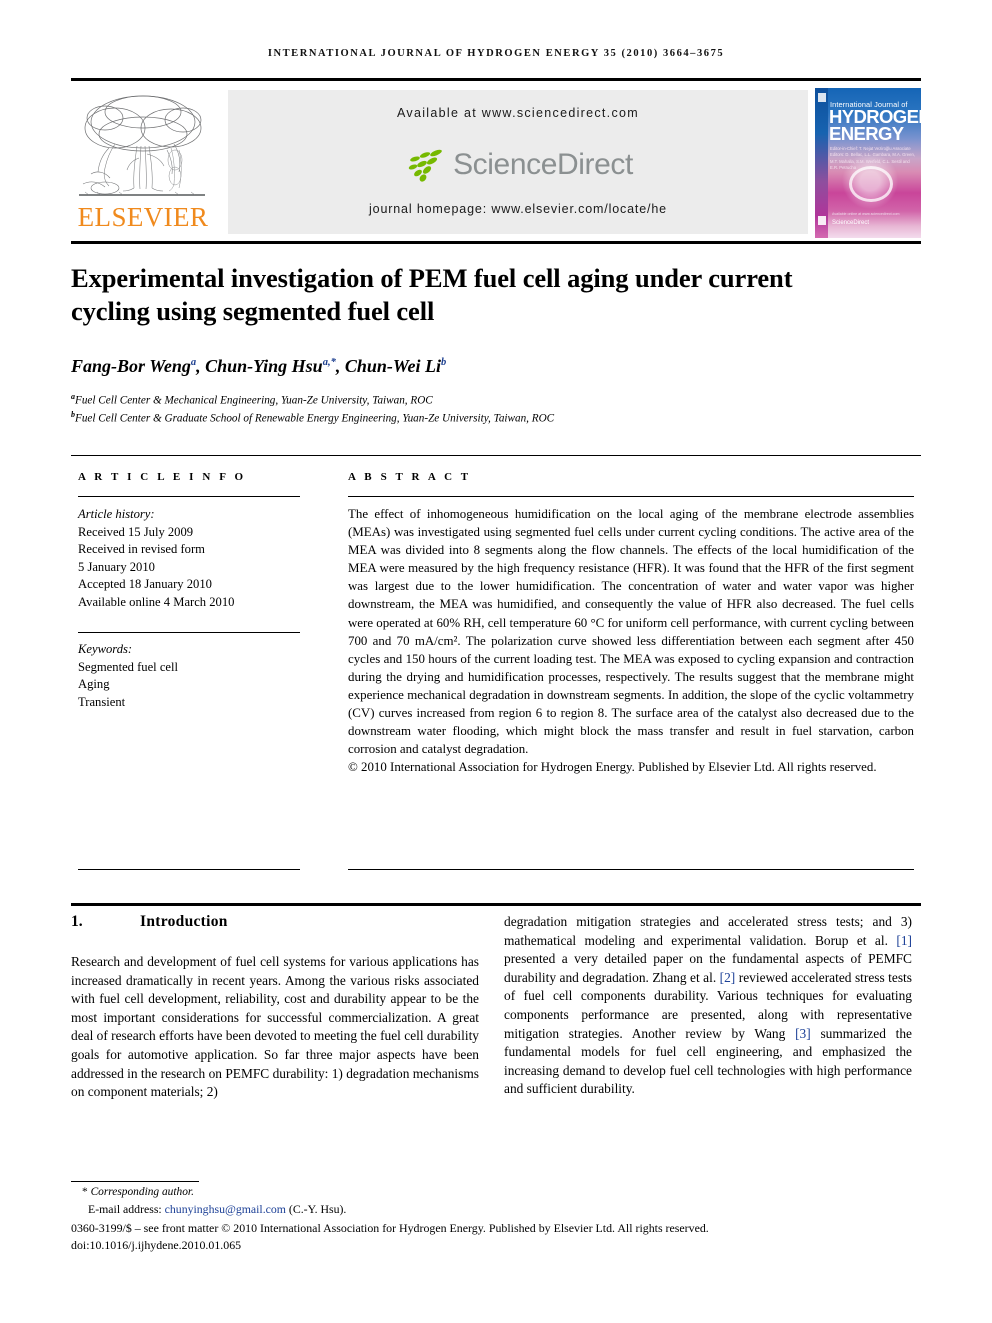 This screenshot has height=1323, width=992. What do you see at coordinates (142, 1192) in the screenshot?
I see `corresponding-text: Corresponding author.` at bounding box center [142, 1192].